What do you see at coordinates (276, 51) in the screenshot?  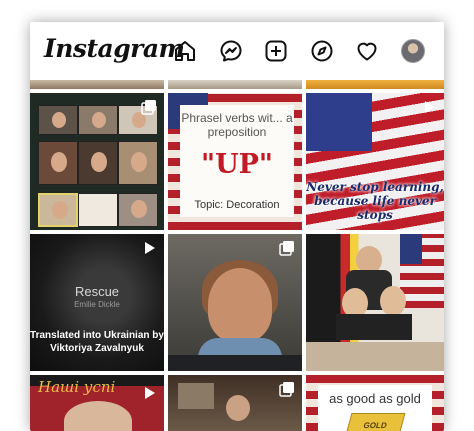 I see `new-post-icon` at bounding box center [276, 51].